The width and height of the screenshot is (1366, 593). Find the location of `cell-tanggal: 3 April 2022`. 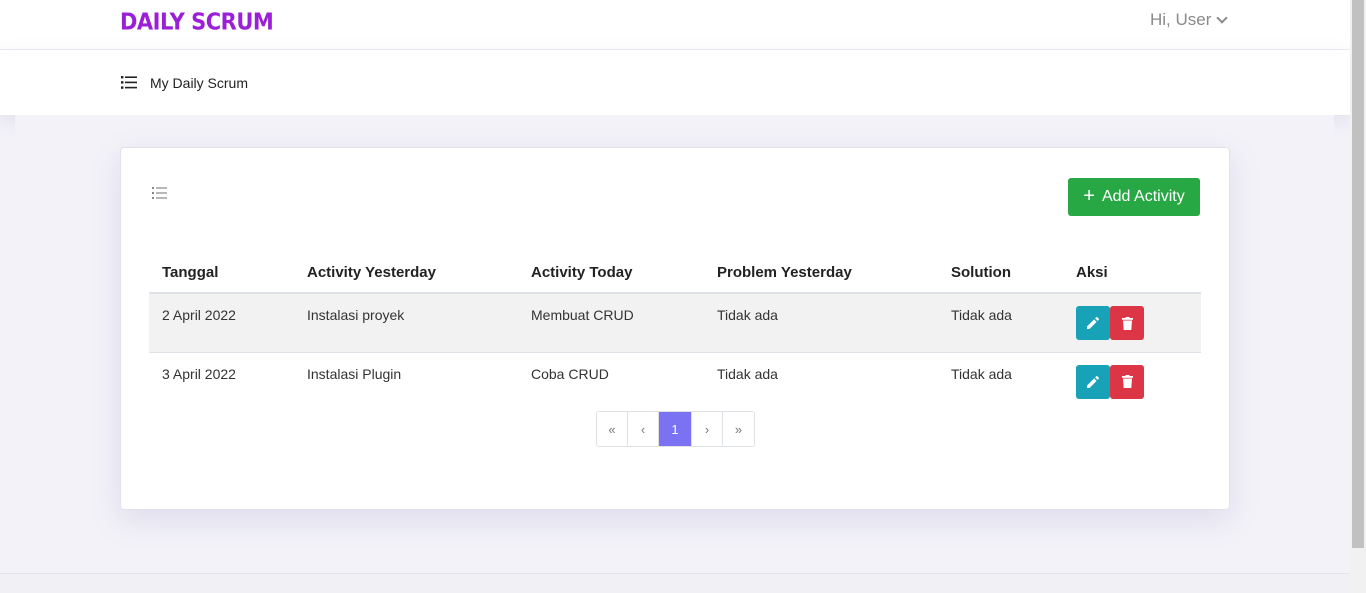

cell-tanggal: 3 April 2022 is located at coordinates (199, 373).